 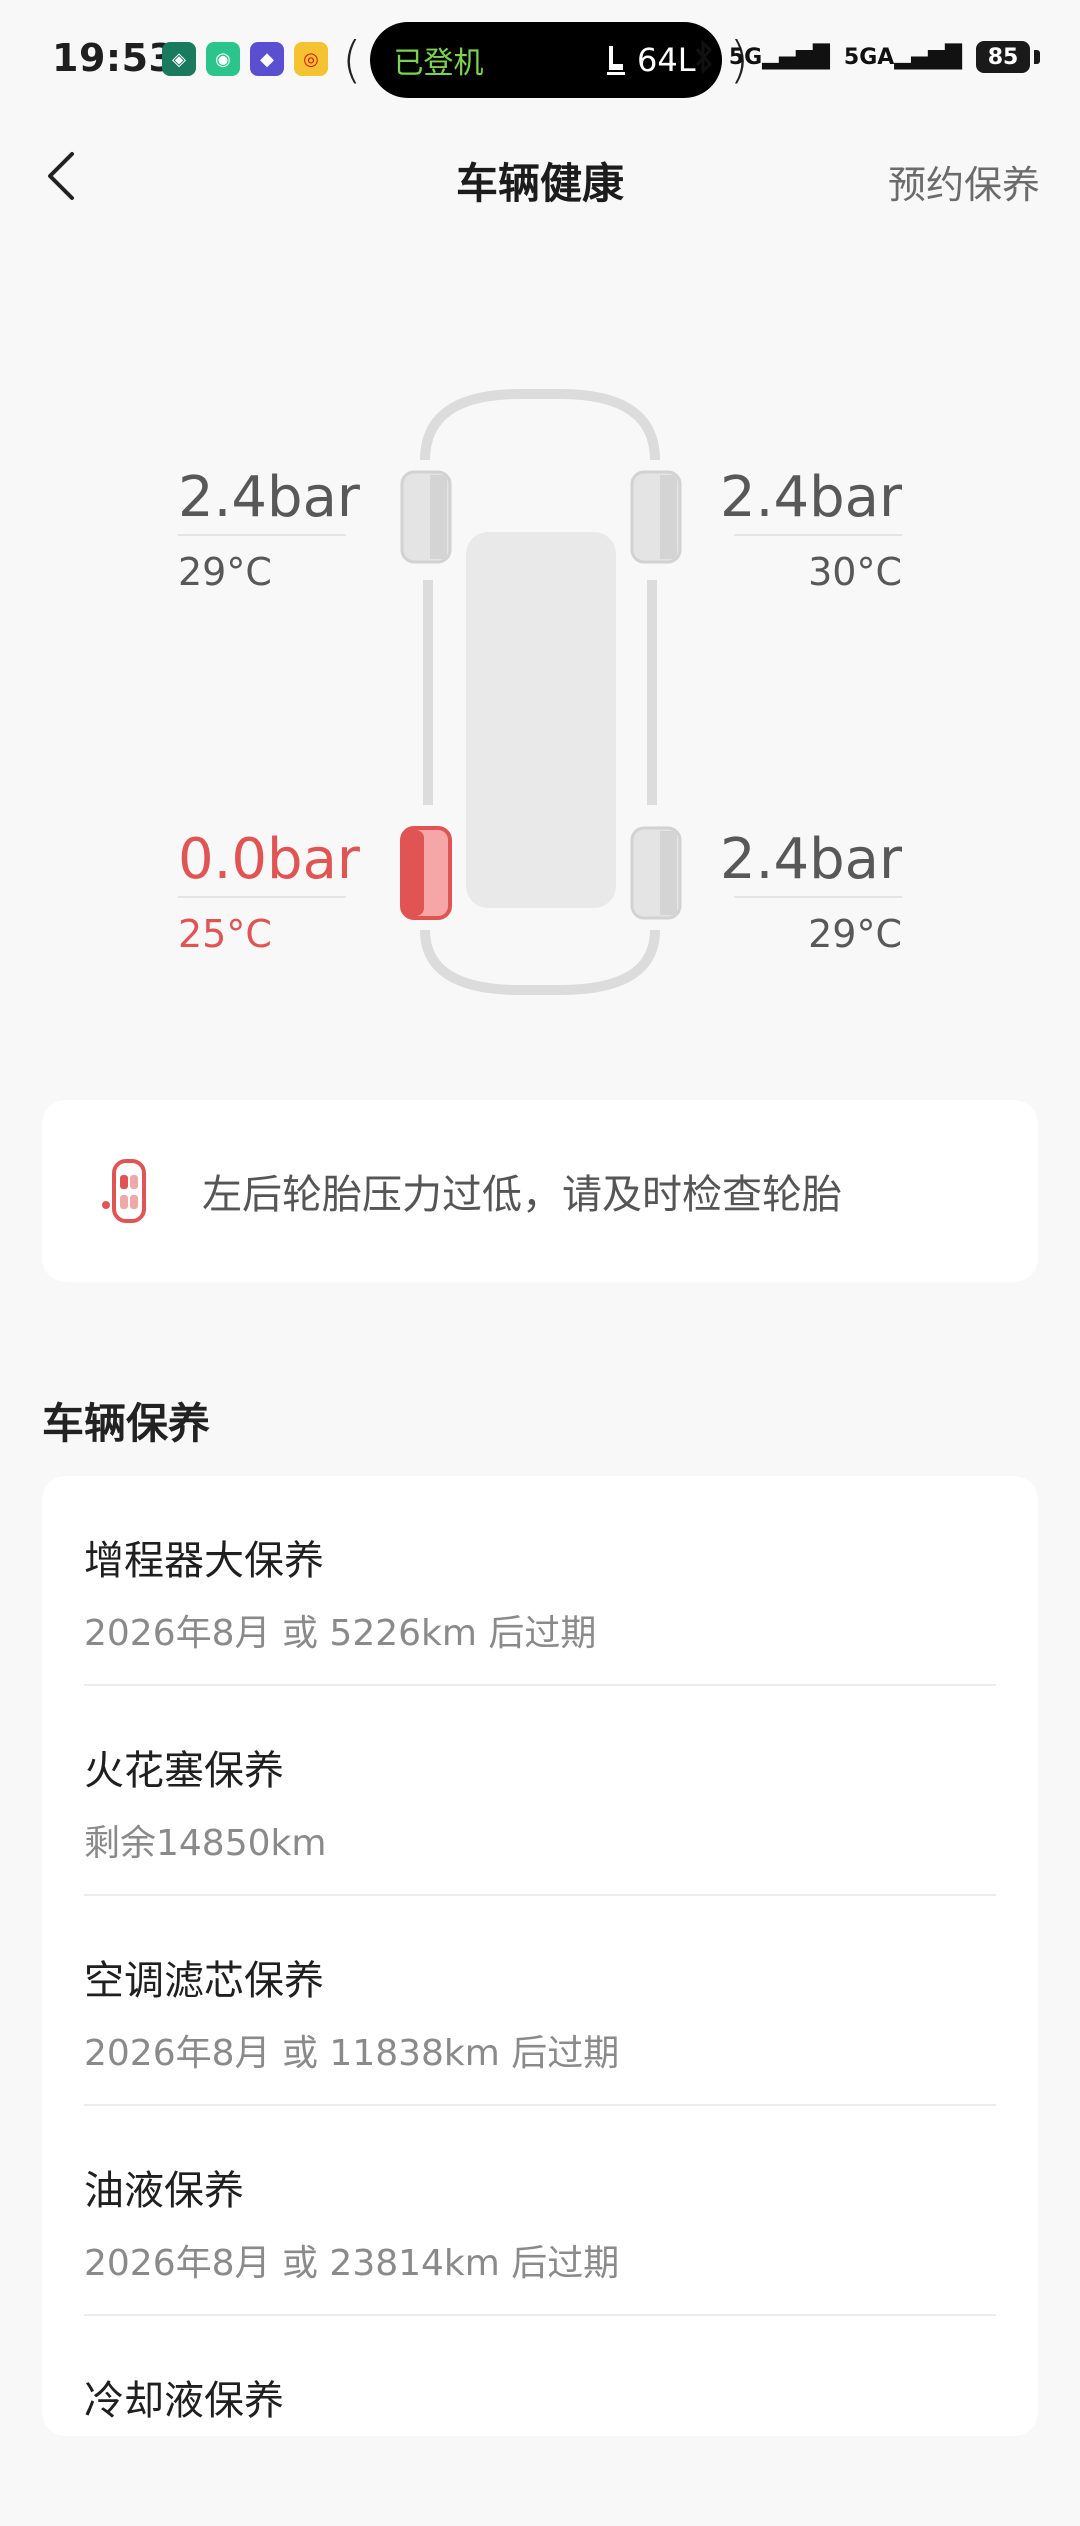 I want to click on seat-icon, so click(x=615, y=60).